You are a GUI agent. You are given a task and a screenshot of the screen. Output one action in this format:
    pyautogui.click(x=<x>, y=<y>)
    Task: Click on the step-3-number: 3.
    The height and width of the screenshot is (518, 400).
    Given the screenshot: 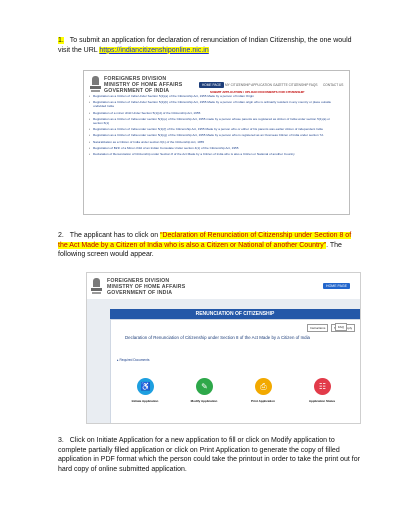 What is the action you would take?
    pyautogui.click(x=61, y=440)
    